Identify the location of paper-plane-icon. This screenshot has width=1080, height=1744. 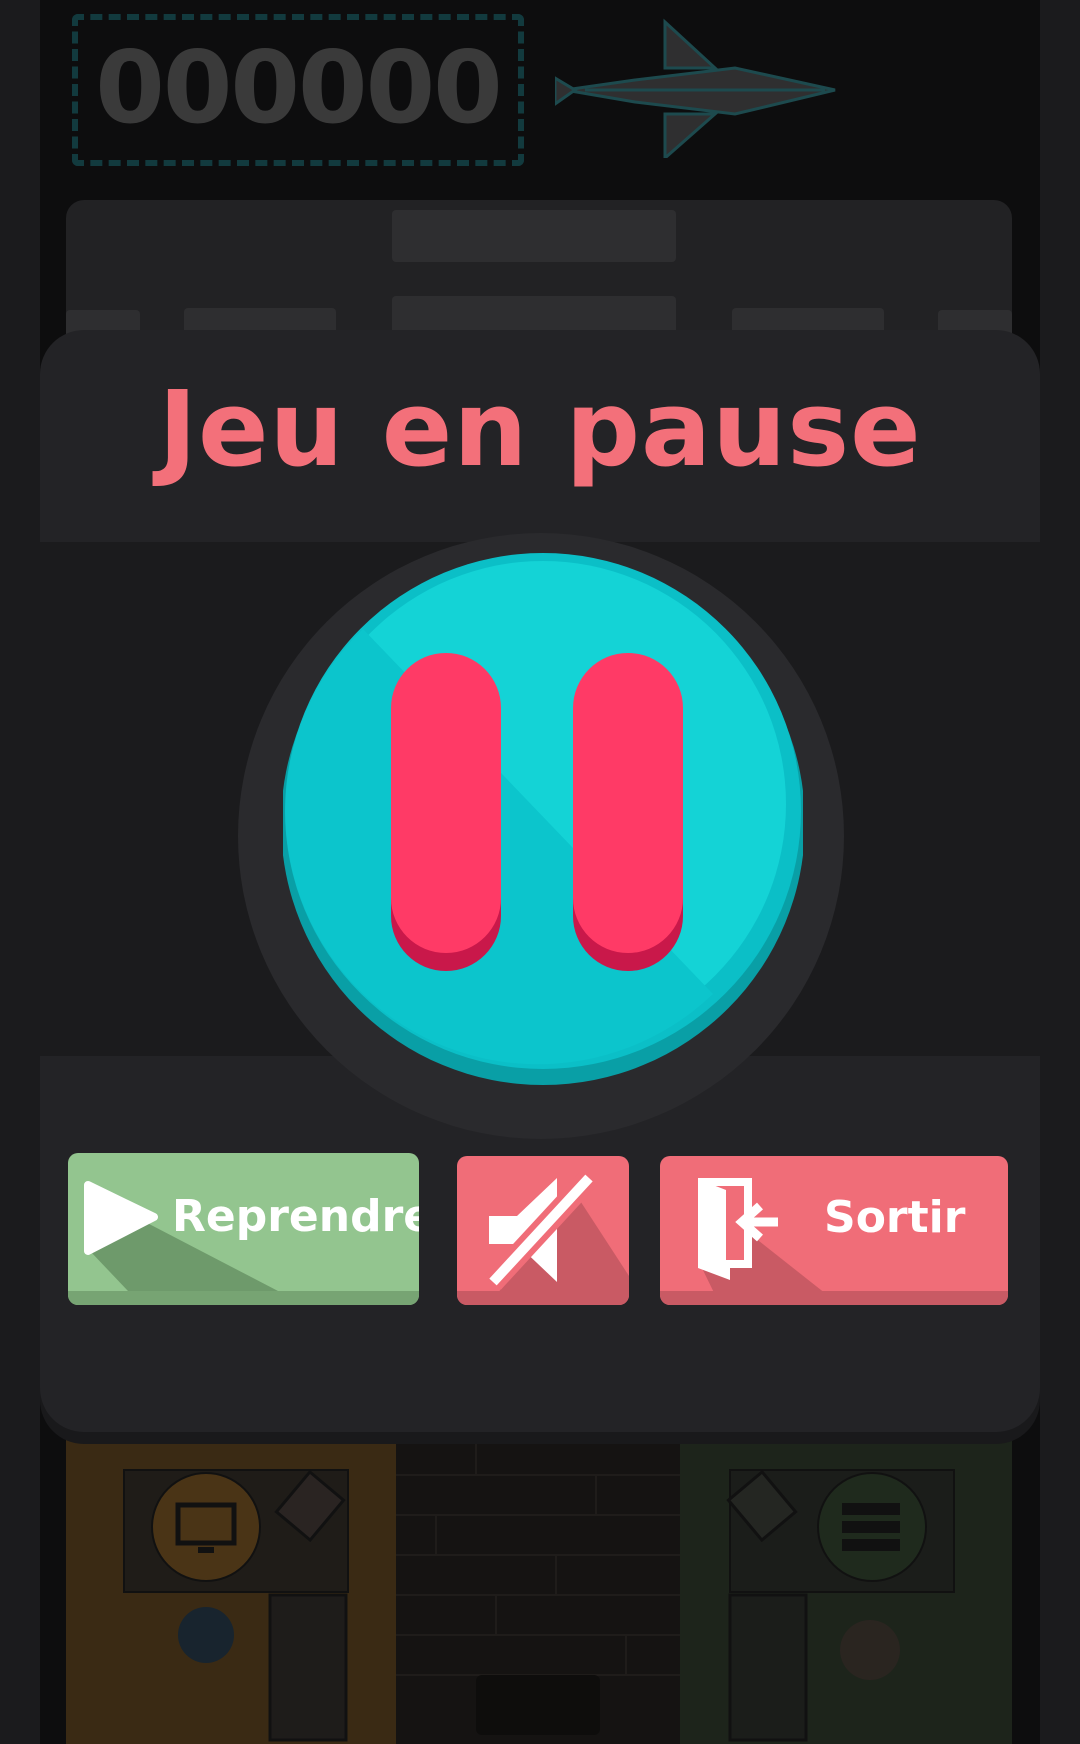
(699, 90).